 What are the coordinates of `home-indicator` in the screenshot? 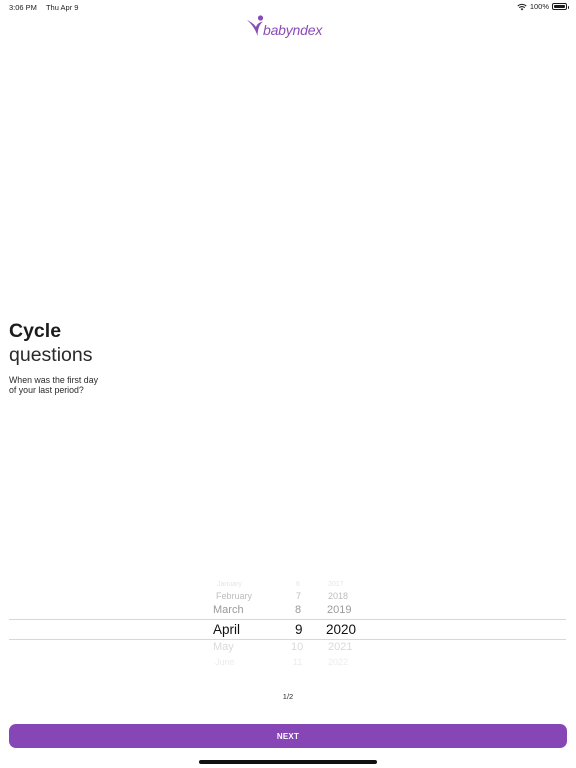 It's located at (288, 762).